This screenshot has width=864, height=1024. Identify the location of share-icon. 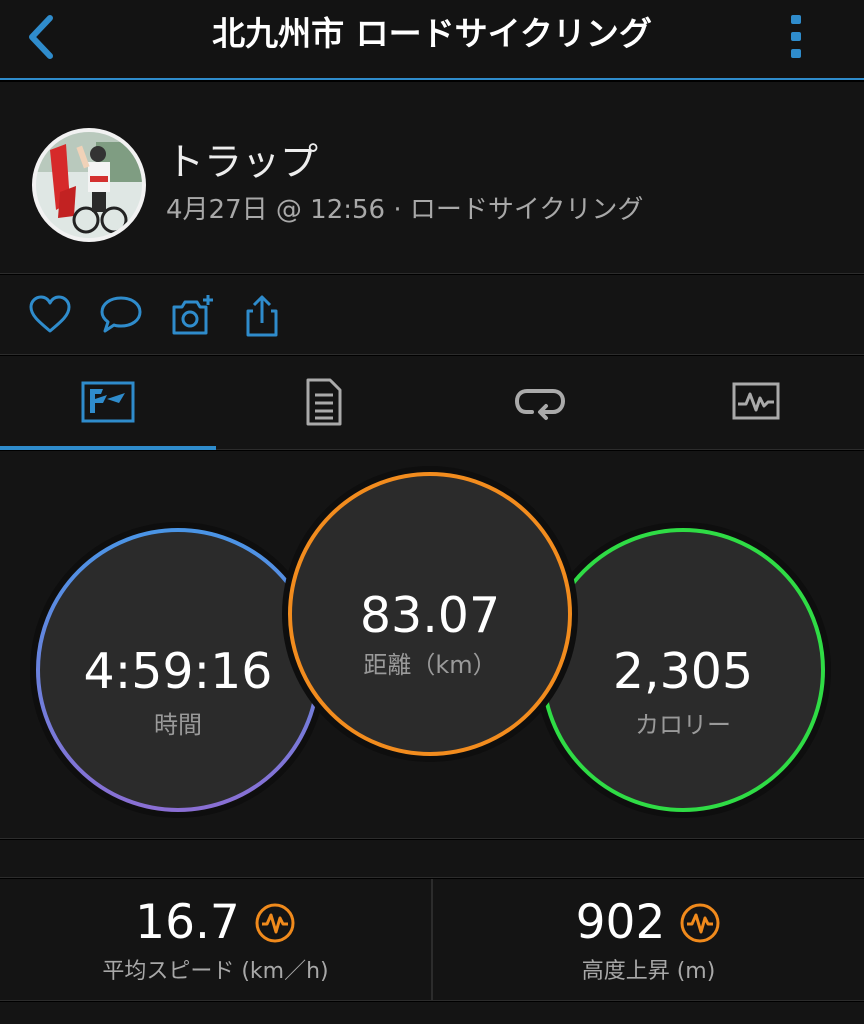
(262, 316).